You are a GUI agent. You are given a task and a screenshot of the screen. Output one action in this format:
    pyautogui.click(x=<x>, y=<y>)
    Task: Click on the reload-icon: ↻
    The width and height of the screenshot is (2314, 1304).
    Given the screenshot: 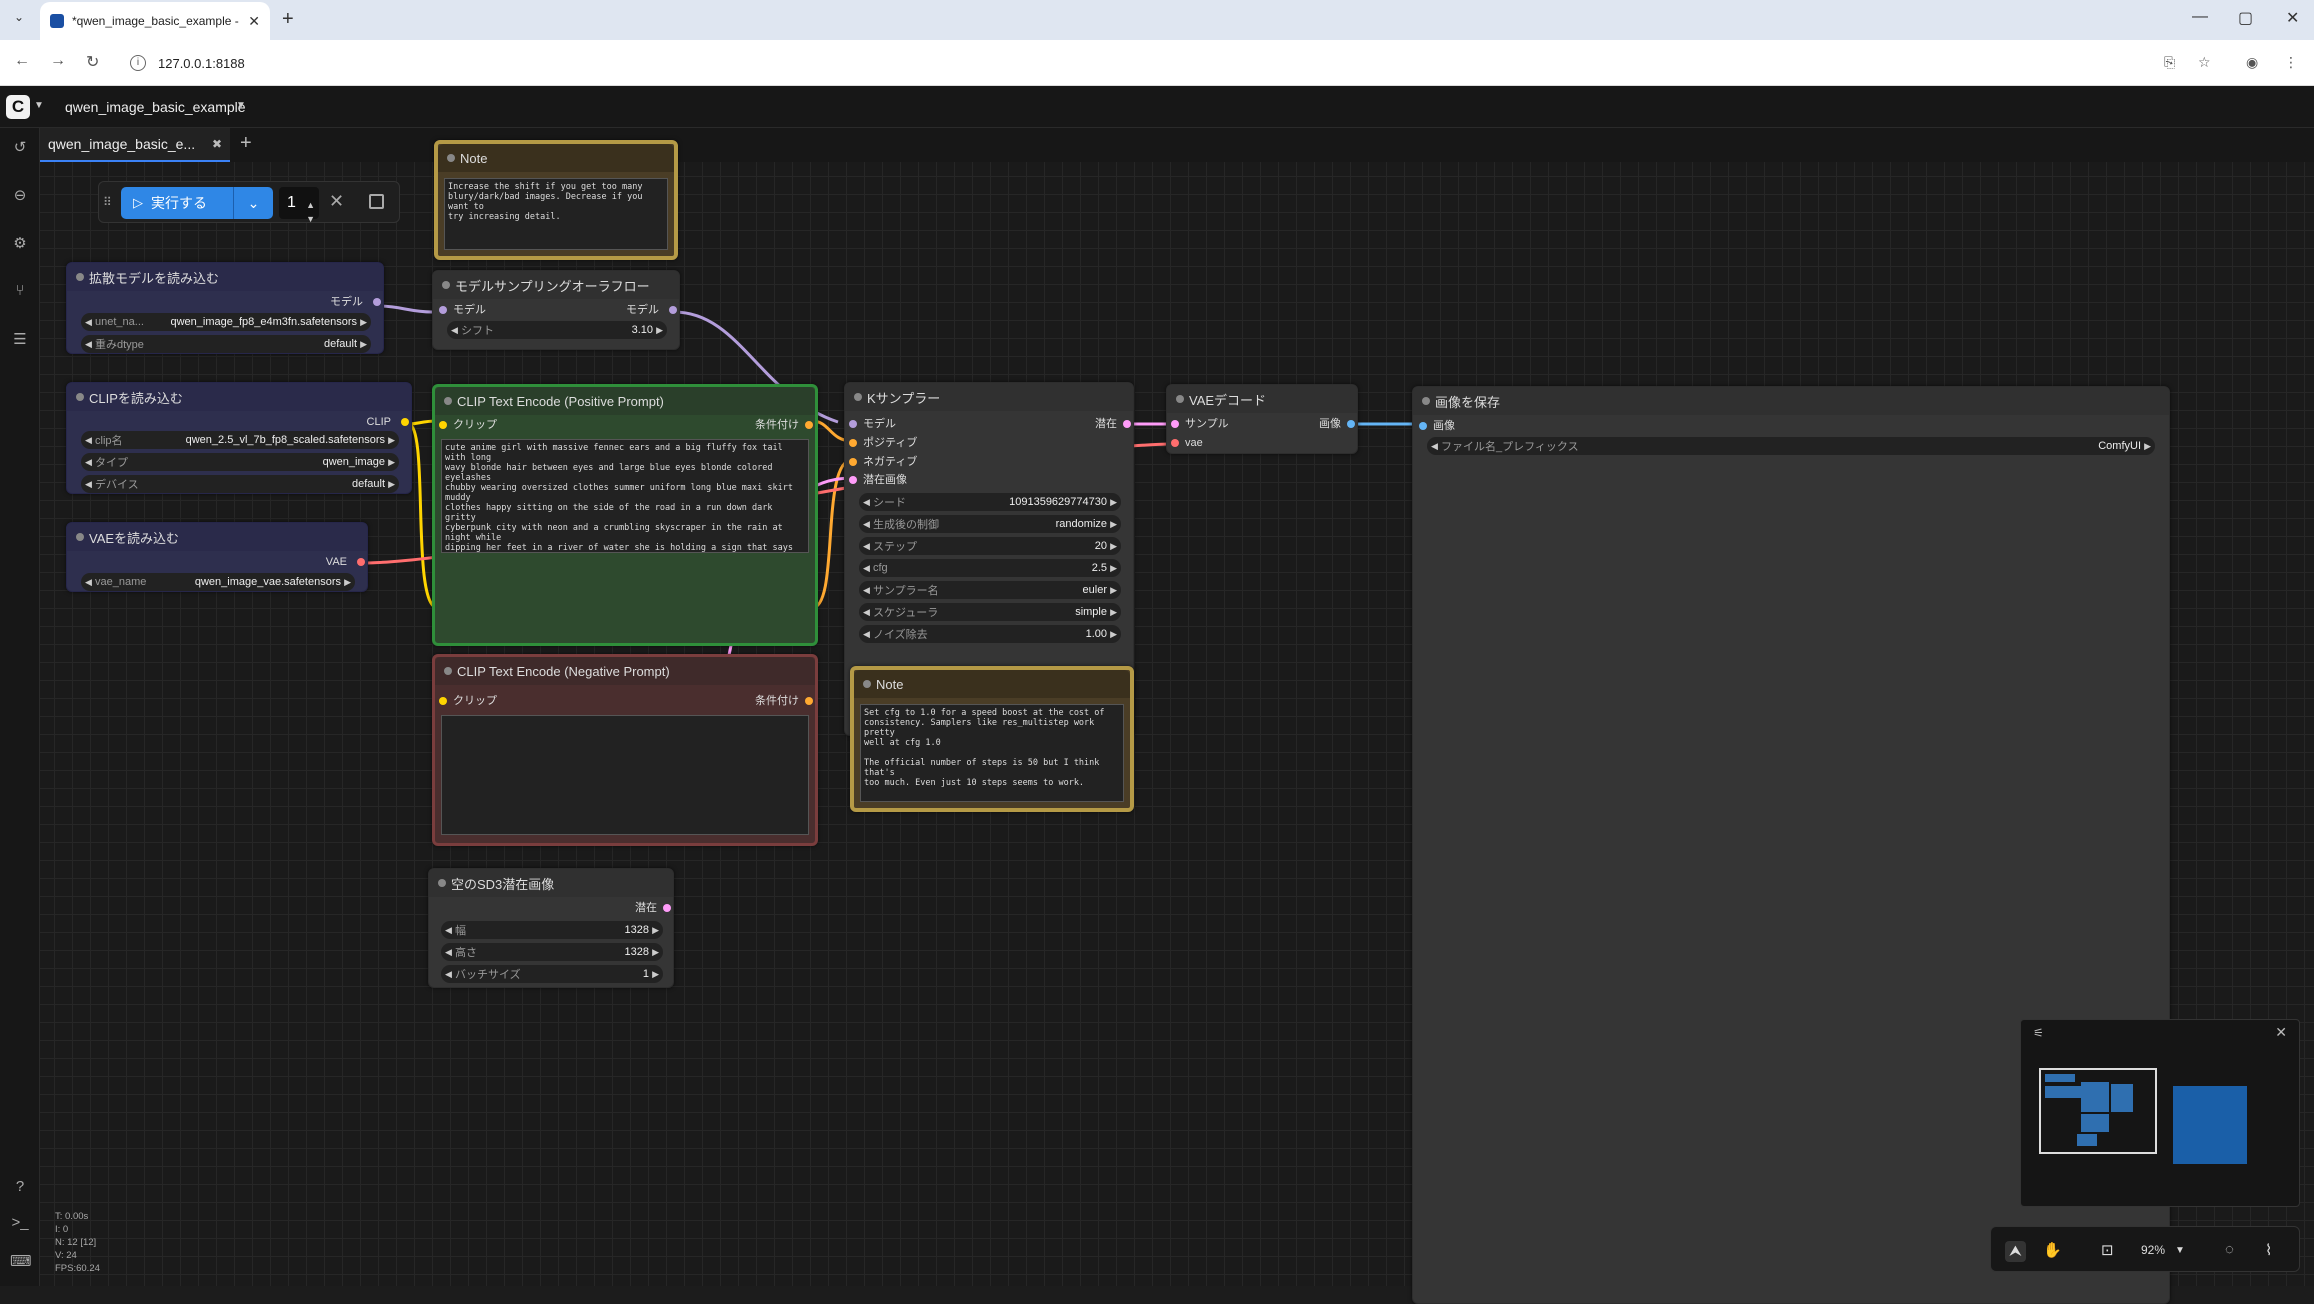 What is the action you would take?
    pyautogui.click(x=92, y=62)
    